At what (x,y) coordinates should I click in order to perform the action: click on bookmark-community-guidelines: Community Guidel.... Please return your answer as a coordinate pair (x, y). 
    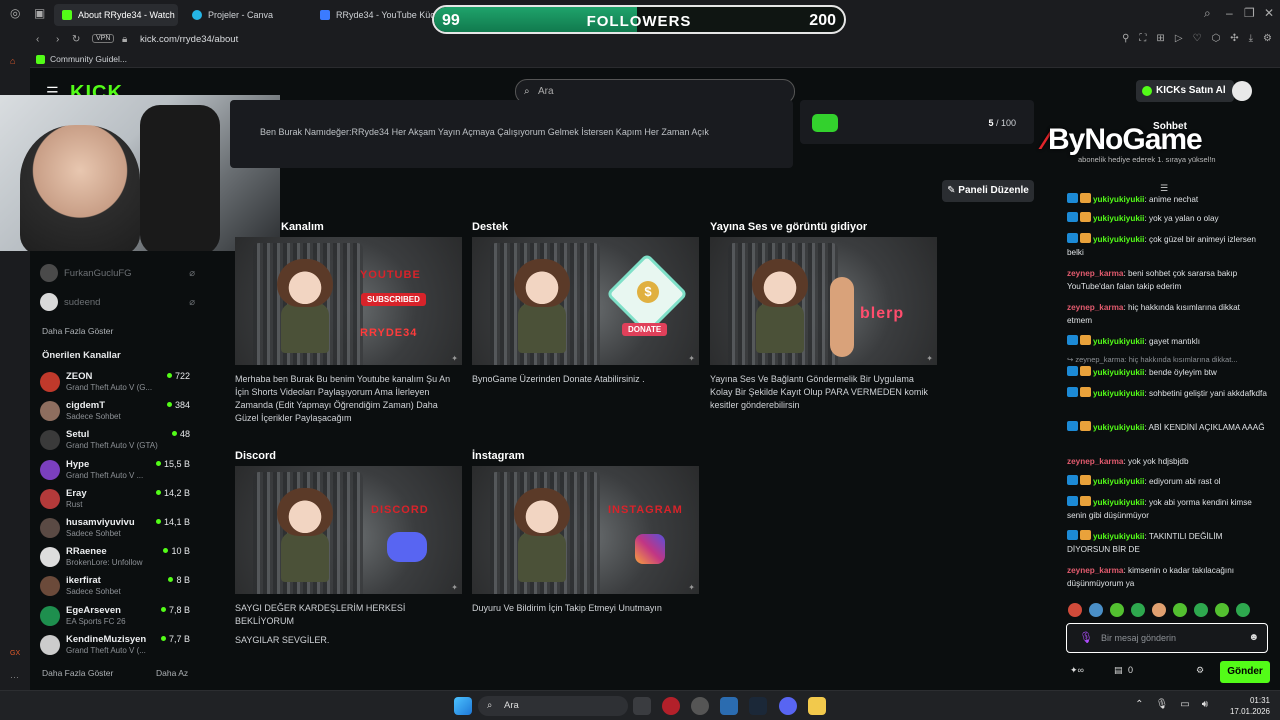
    Looking at the image, I should click on (81, 59).